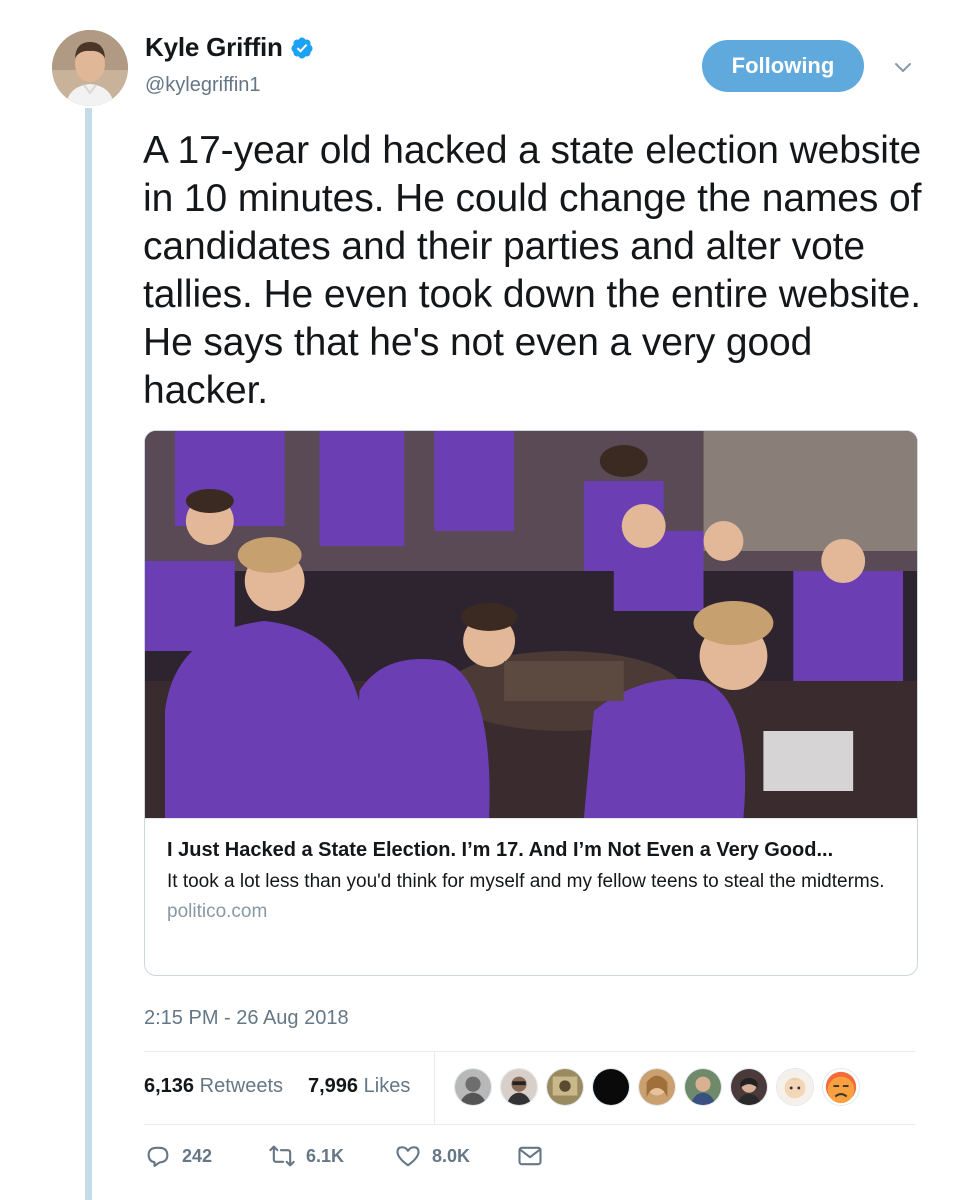 This screenshot has height=1200, width=969. I want to click on retweet-button: 6.1K, so click(306, 1156).